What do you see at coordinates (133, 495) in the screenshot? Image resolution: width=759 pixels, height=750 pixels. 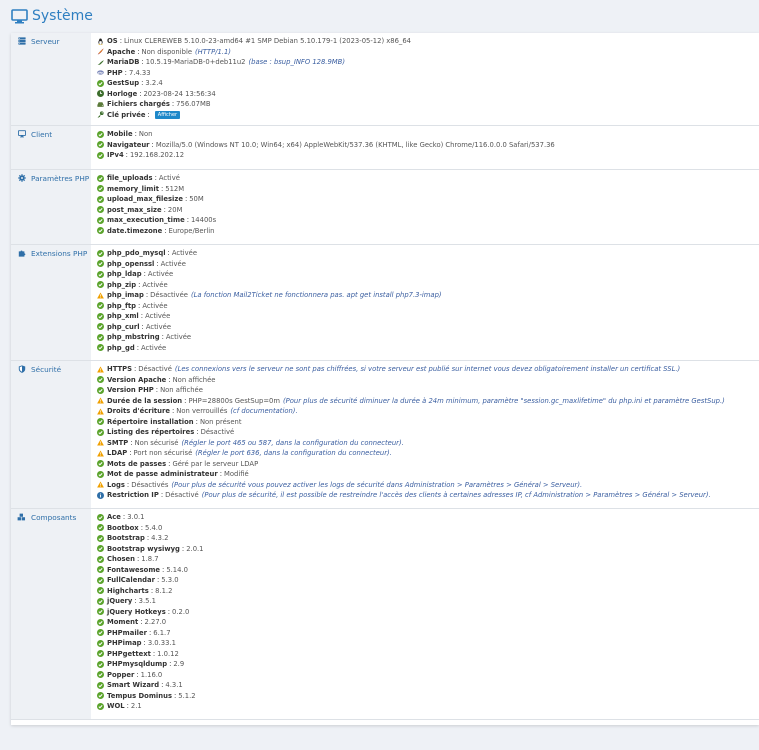 I see `info-key: Restriction IP` at bounding box center [133, 495].